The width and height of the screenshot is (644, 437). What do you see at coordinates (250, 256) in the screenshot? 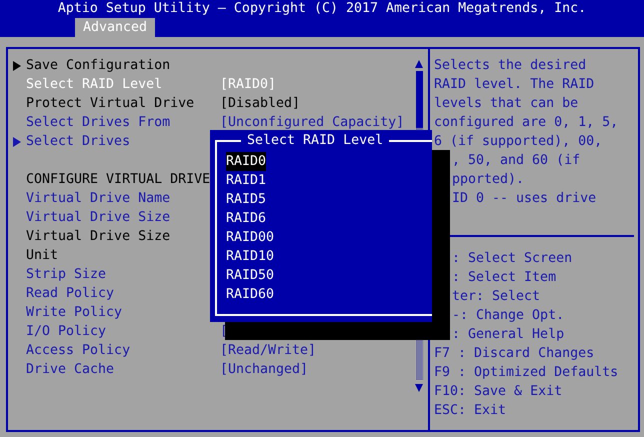
I see `popup-option: RAID10` at bounding box center [250, 256].